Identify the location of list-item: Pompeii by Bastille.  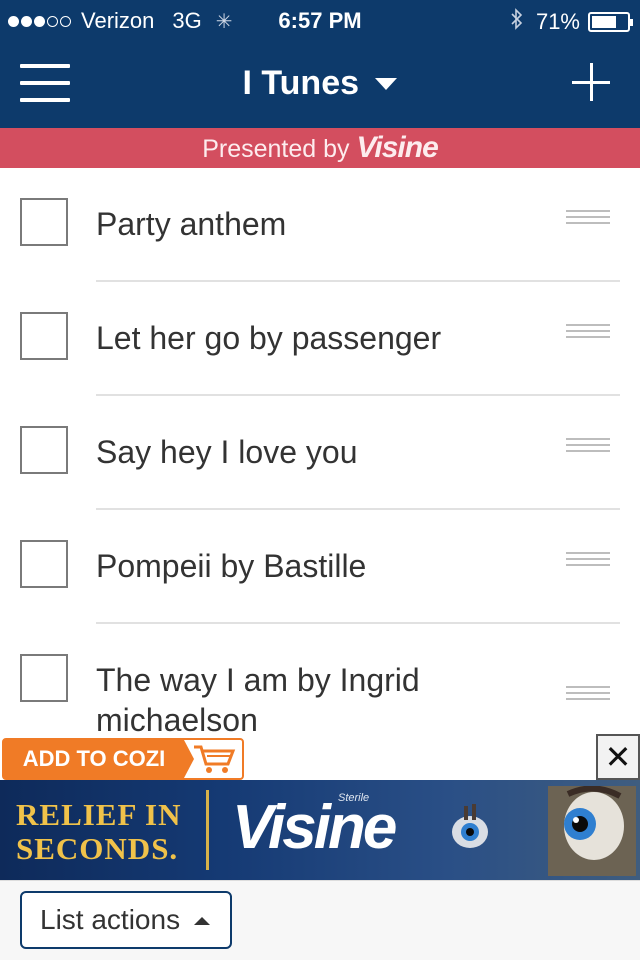
(320, 567).